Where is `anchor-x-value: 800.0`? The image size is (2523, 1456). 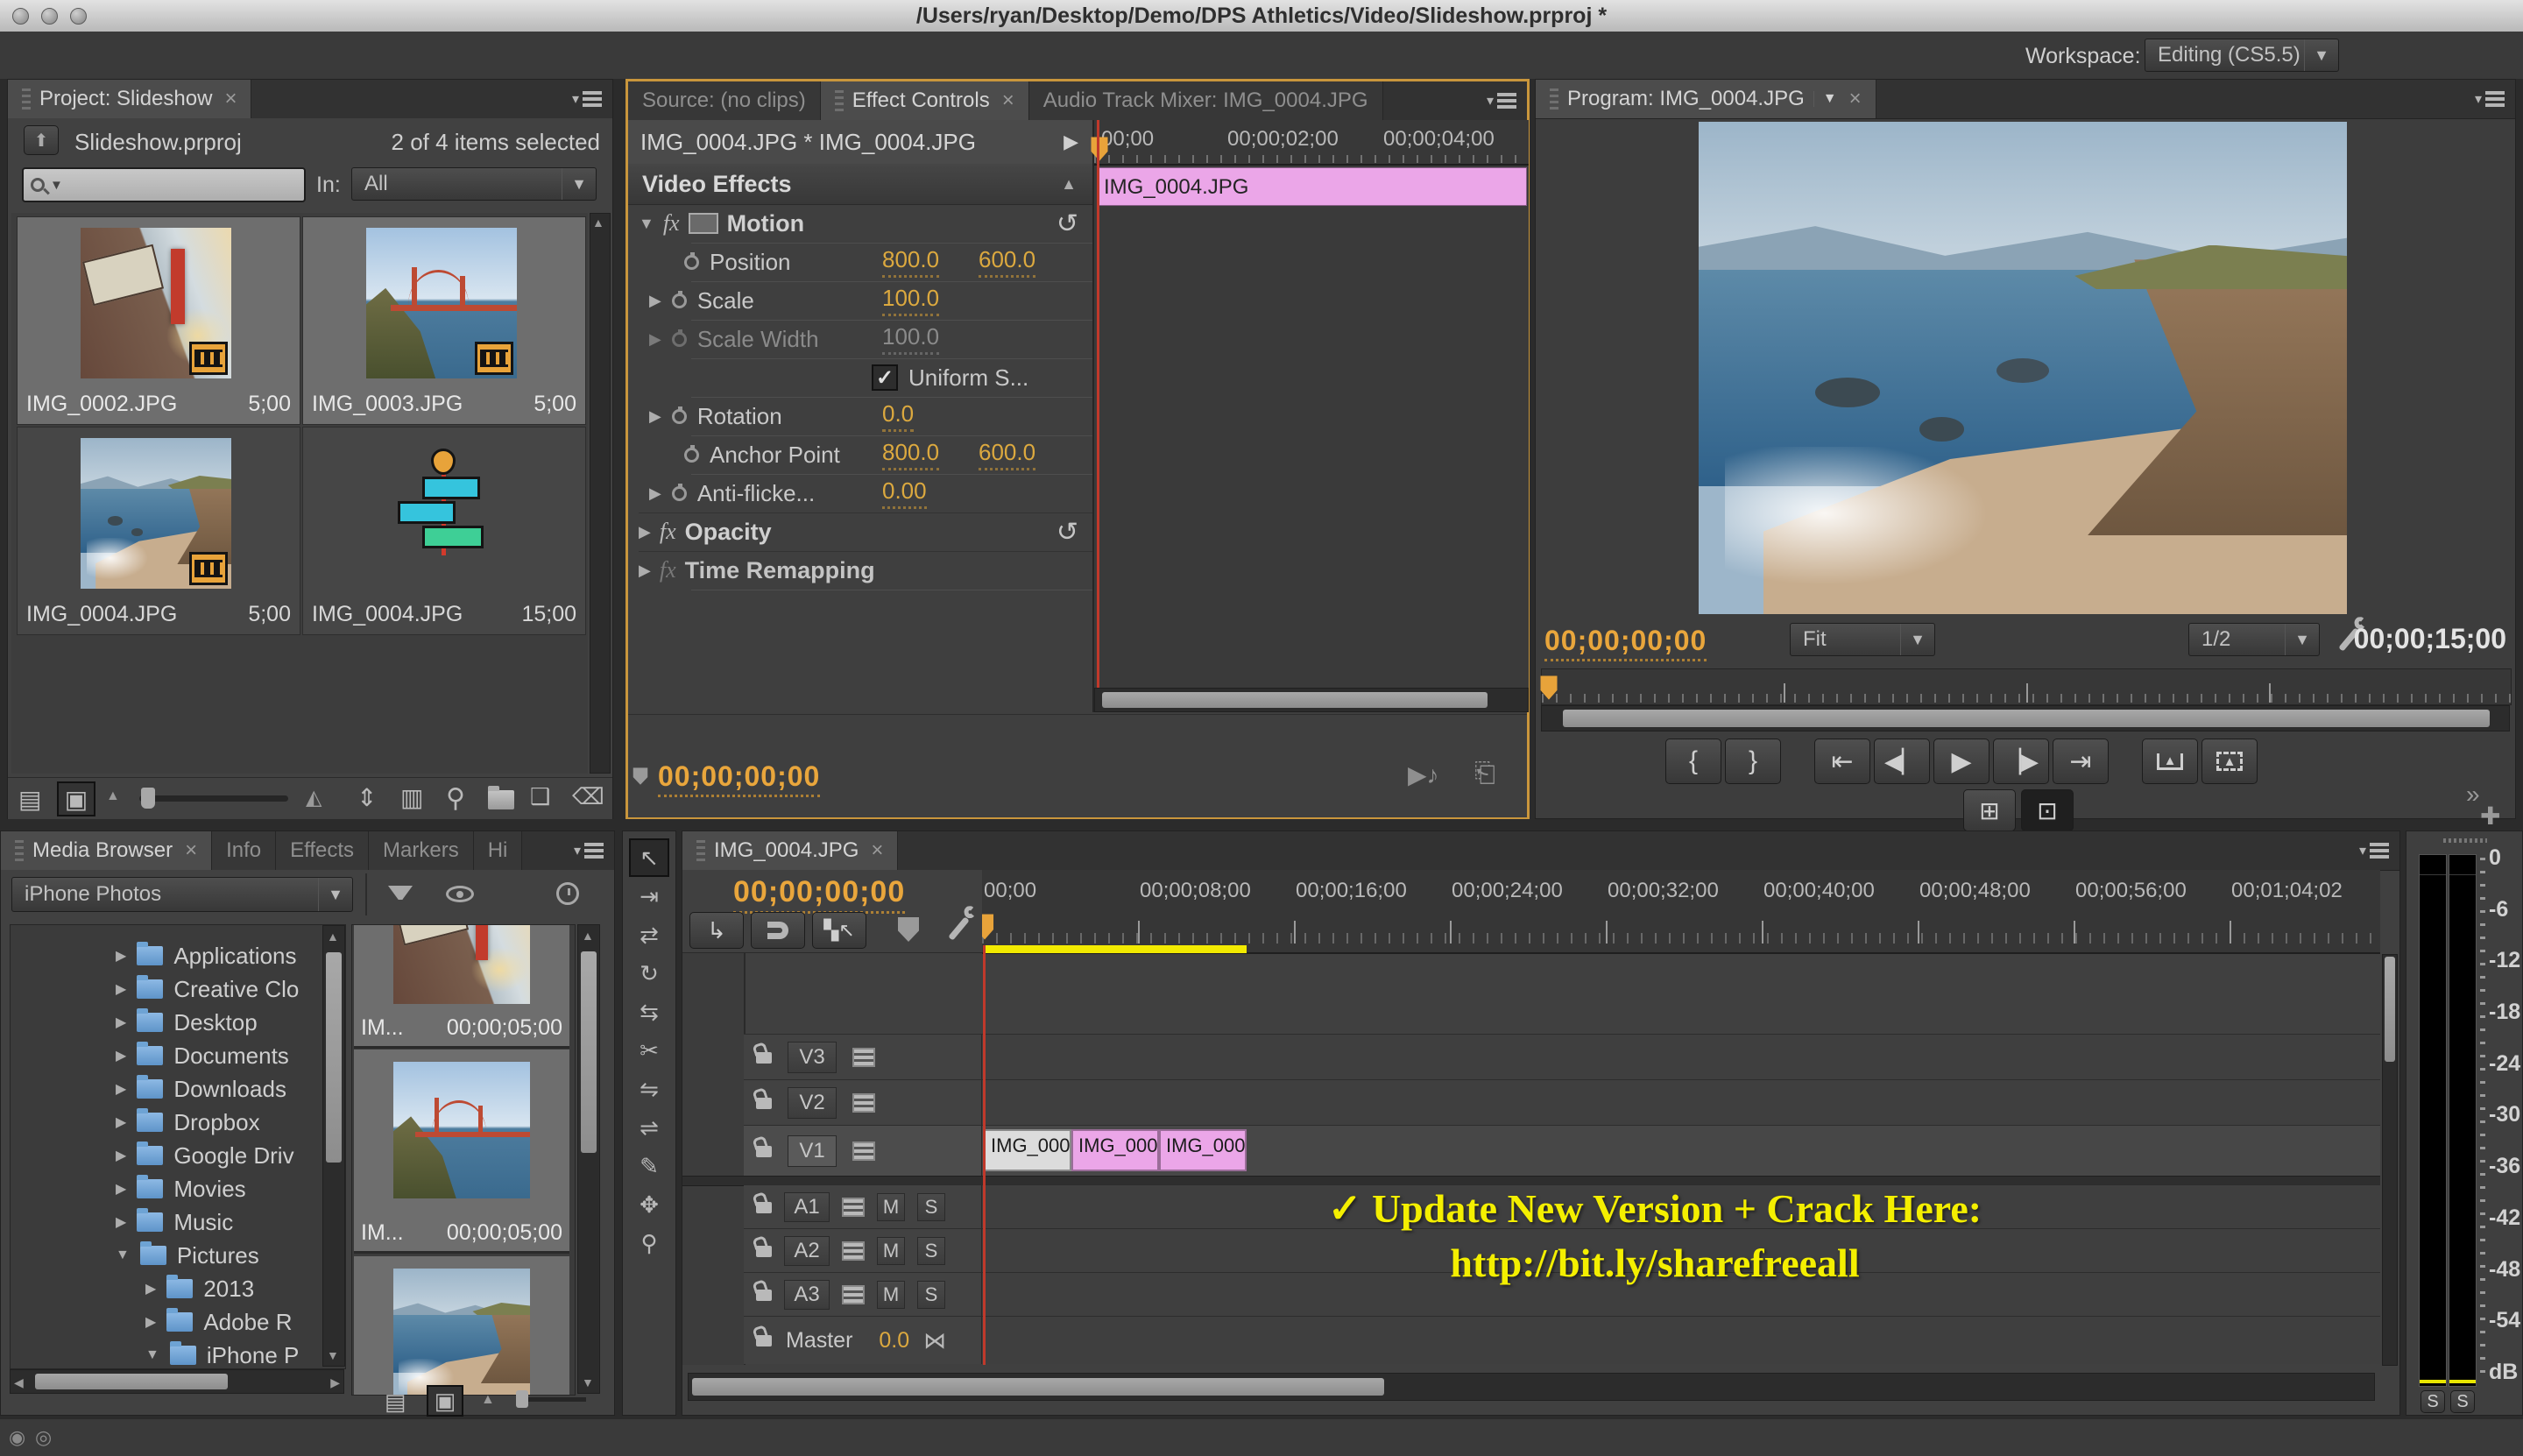 anchor-x-value: 800.0 is located at coordinates (911, 455).